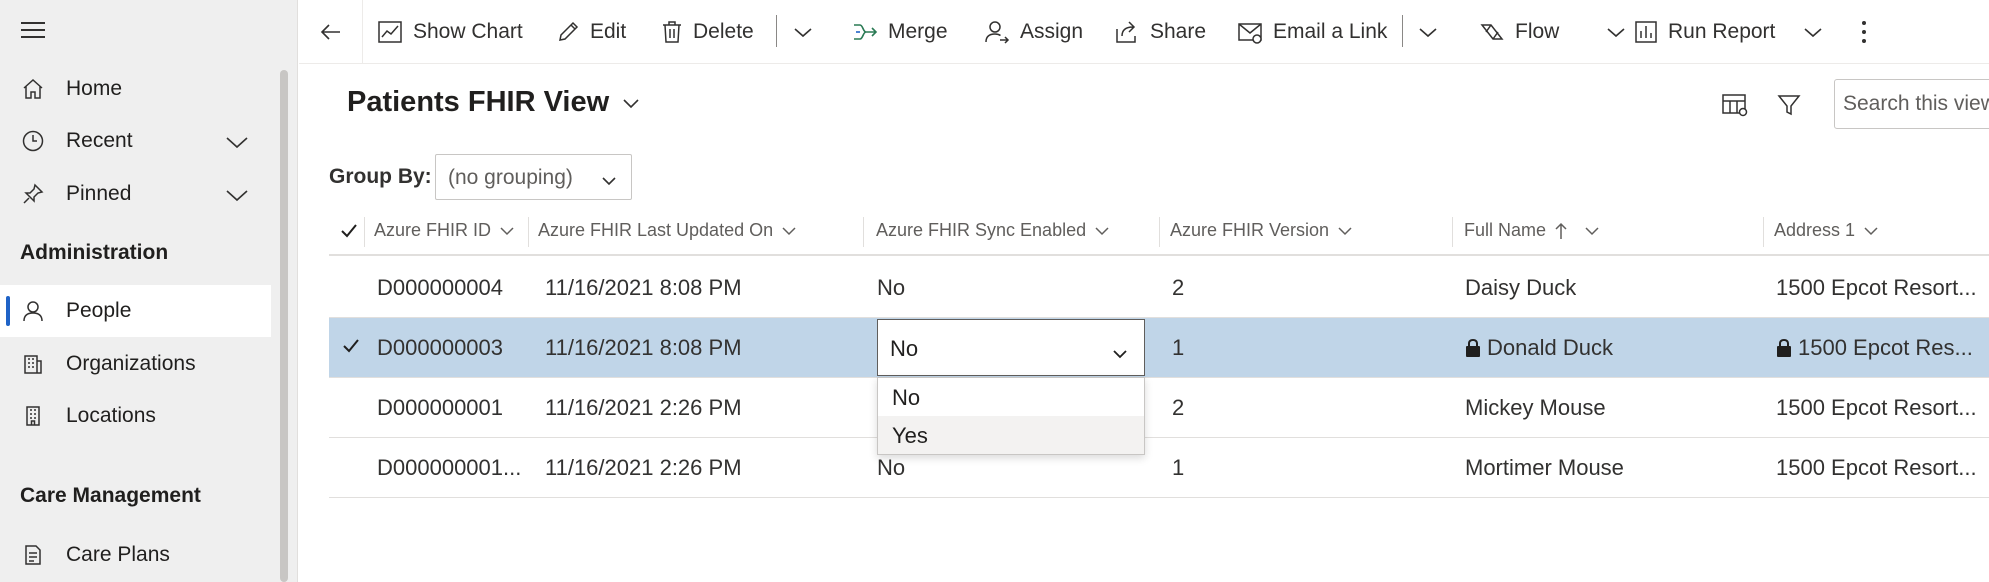  I want to click on toolbar-divider, so click(1402, 31).